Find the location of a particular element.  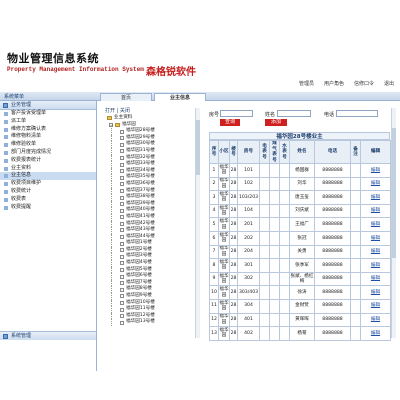

tree-scrollbar is located at coordinates (197, 223).